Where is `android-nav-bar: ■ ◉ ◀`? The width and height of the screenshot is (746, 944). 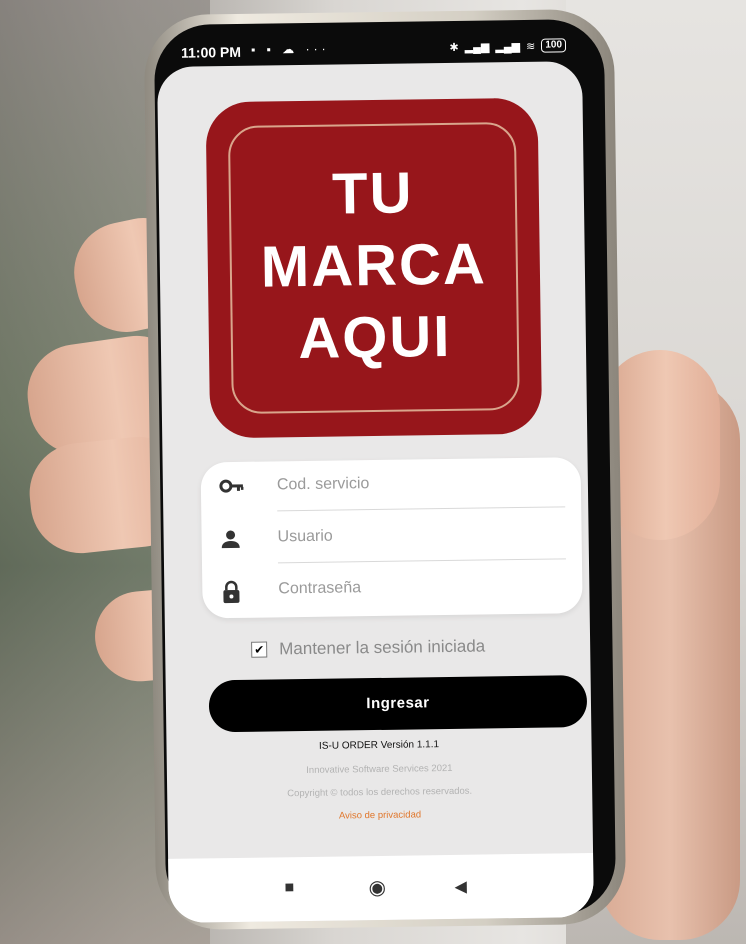 android-nav-bar: ■ ◉ ◀ is located at coordinates (381, 887).